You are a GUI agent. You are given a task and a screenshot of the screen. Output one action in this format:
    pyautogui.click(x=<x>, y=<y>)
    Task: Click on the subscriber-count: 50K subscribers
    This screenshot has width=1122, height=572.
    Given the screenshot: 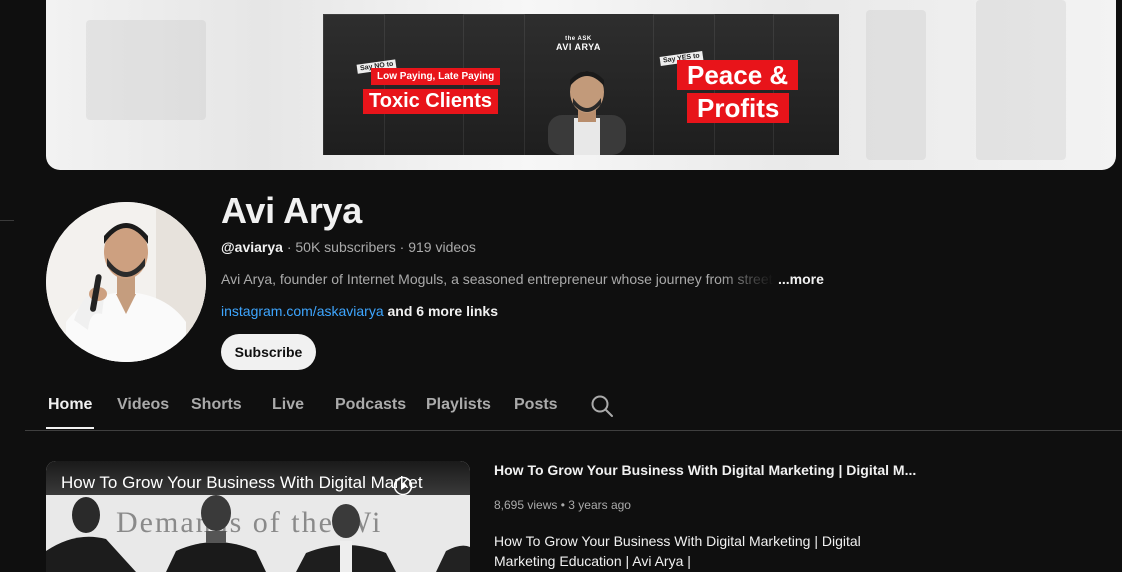 What is the action you would take?
    pyautogui.click(x=345, y=247)
    